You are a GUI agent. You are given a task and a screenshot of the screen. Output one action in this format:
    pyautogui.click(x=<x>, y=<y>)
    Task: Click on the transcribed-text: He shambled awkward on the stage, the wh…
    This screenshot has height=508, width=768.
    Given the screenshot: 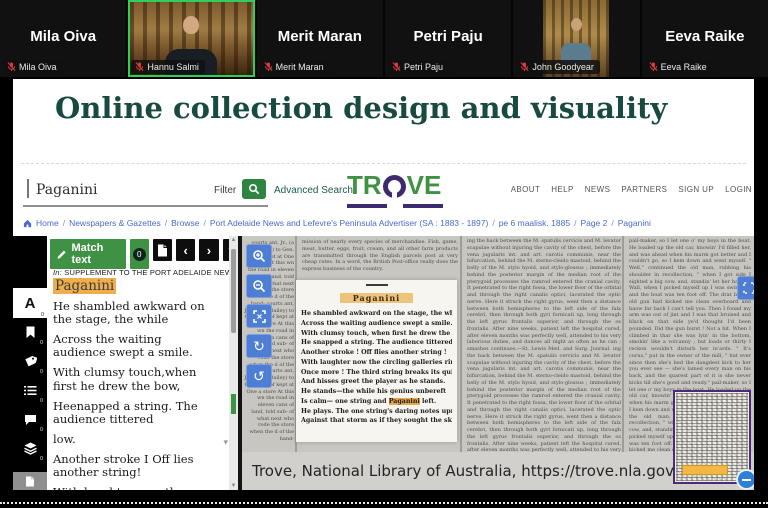 What is the action you would take?
    pyautogui.click(x=135, y=394)
    